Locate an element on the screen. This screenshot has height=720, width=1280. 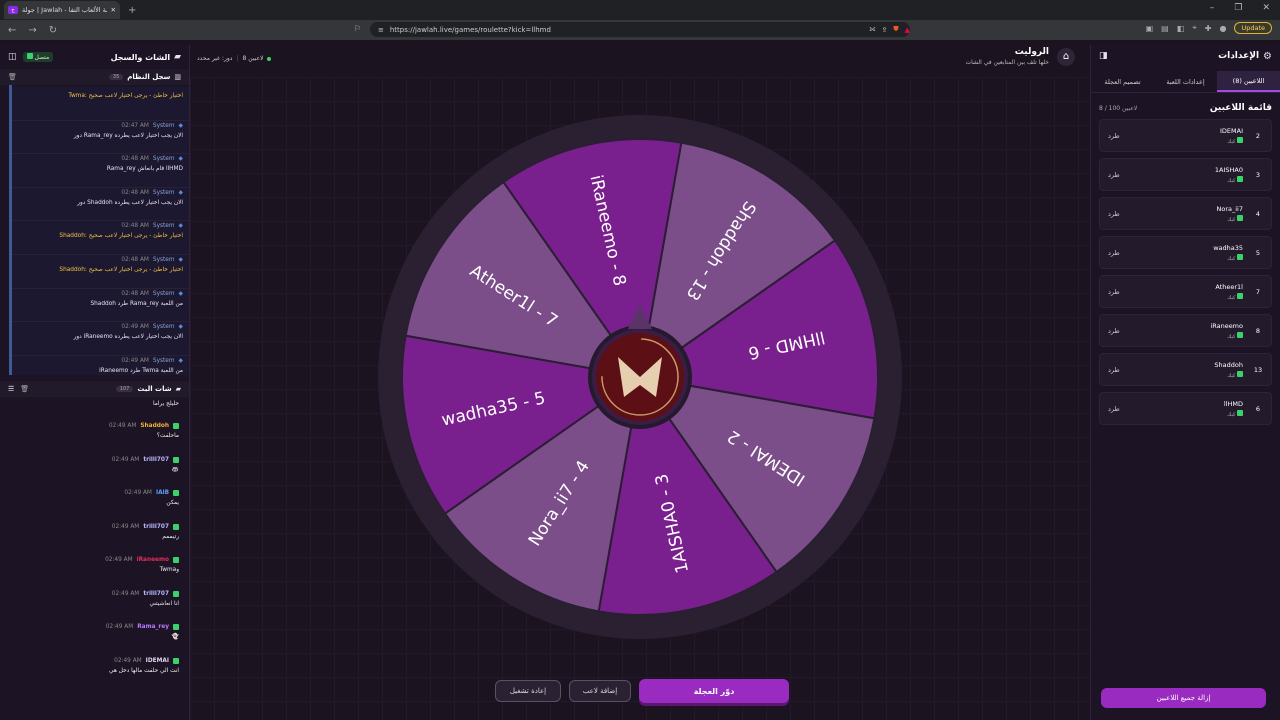
collapse-panel-icon: ◨ is located at coordinates (1103, 56).